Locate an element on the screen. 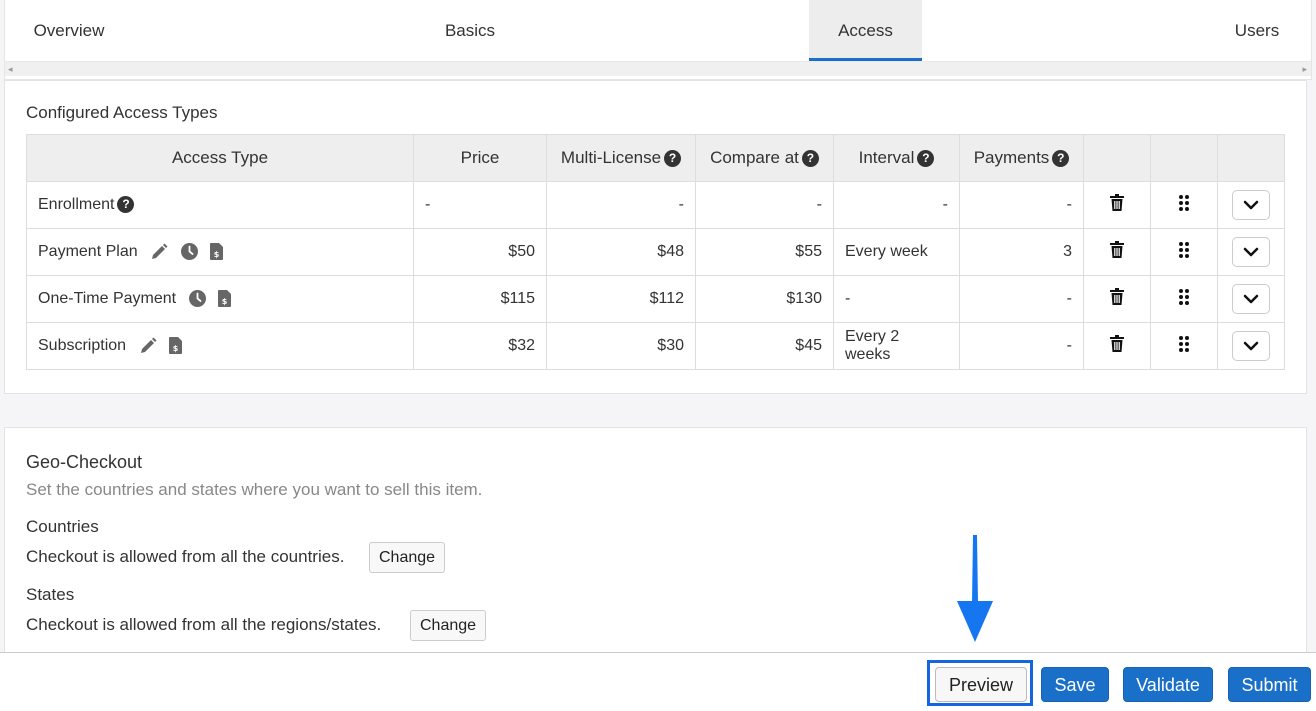  access-type-name: Payment Plan is located at coordinates (88, 252).